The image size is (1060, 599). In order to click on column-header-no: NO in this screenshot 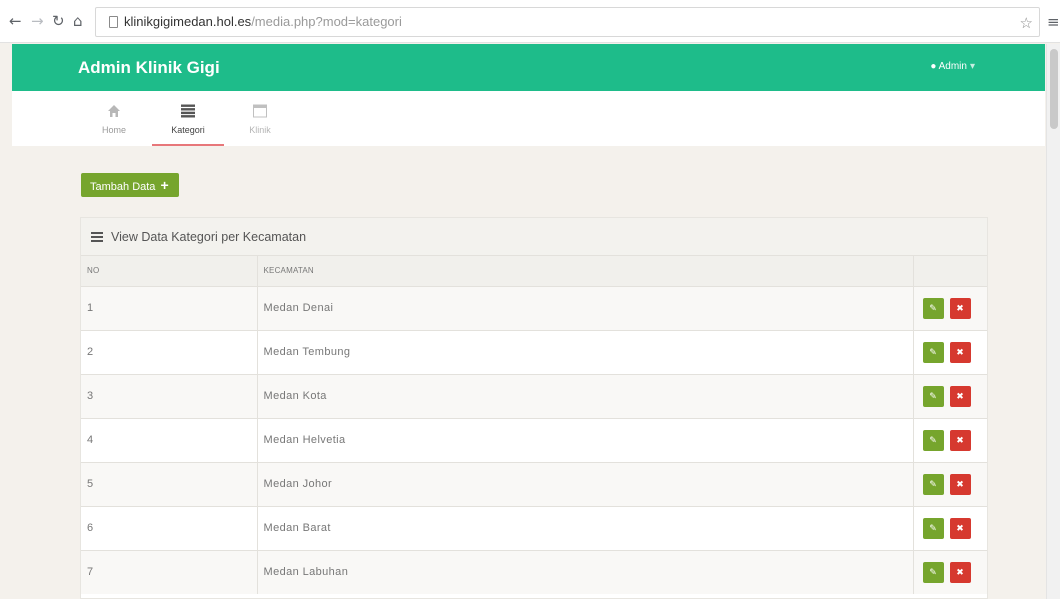, I will do `click(169, 271)`.